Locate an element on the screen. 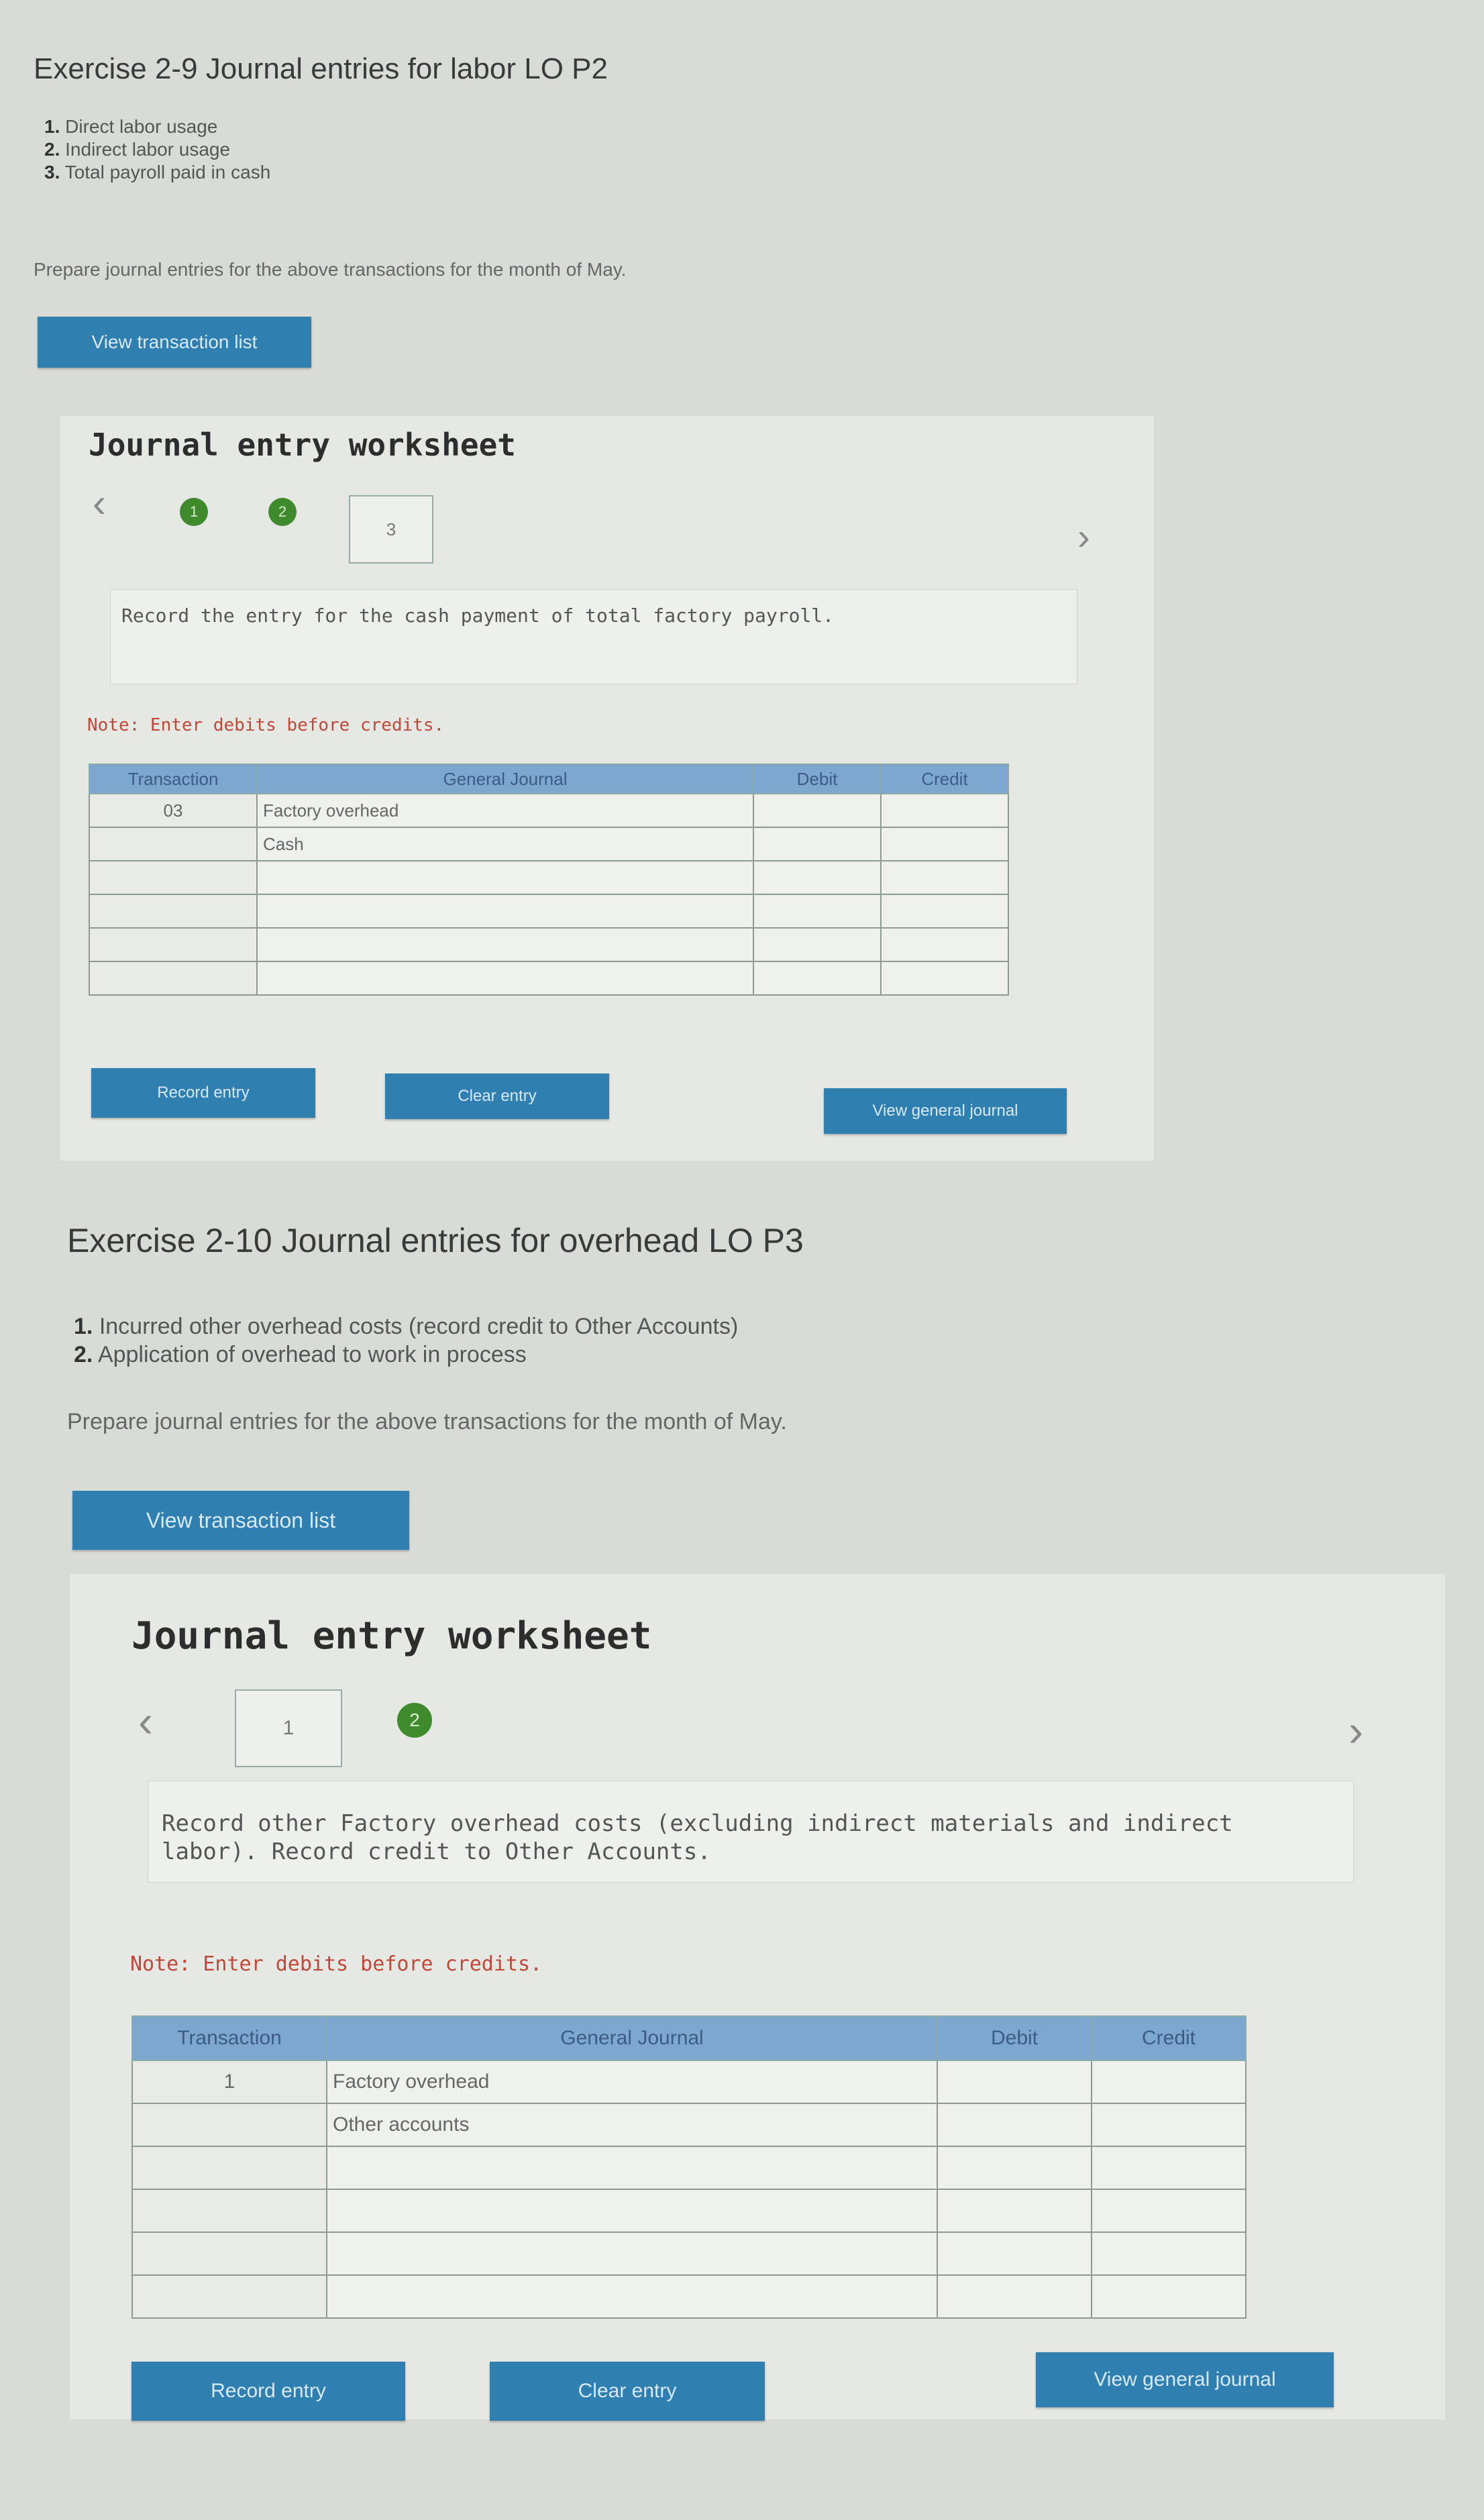  list-item: 1. Direct labor usage is located at coordinates (131, 127).